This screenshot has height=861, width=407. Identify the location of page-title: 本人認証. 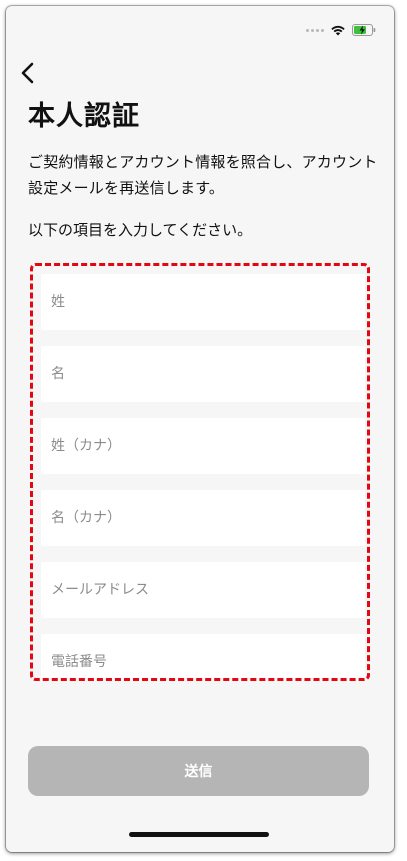
(84, 116).